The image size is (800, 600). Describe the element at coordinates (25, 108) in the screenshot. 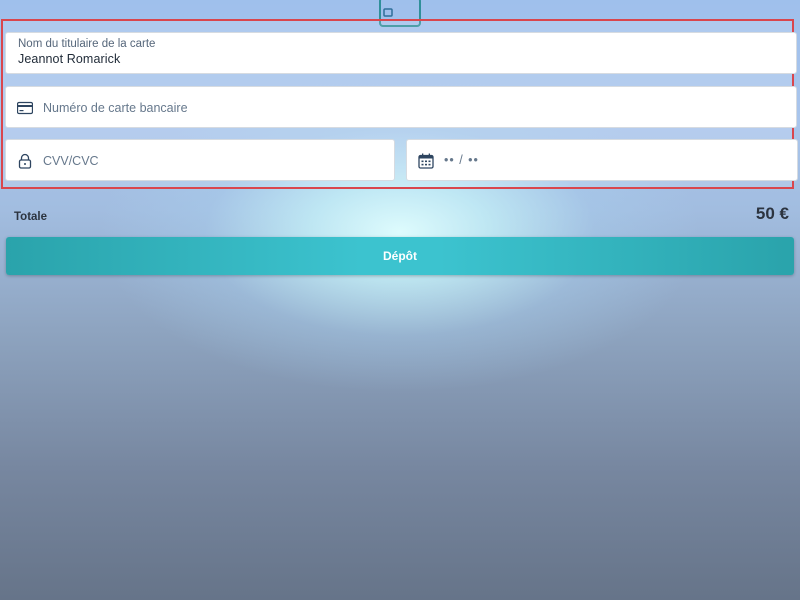

I see `credit-card-icon` at that location.